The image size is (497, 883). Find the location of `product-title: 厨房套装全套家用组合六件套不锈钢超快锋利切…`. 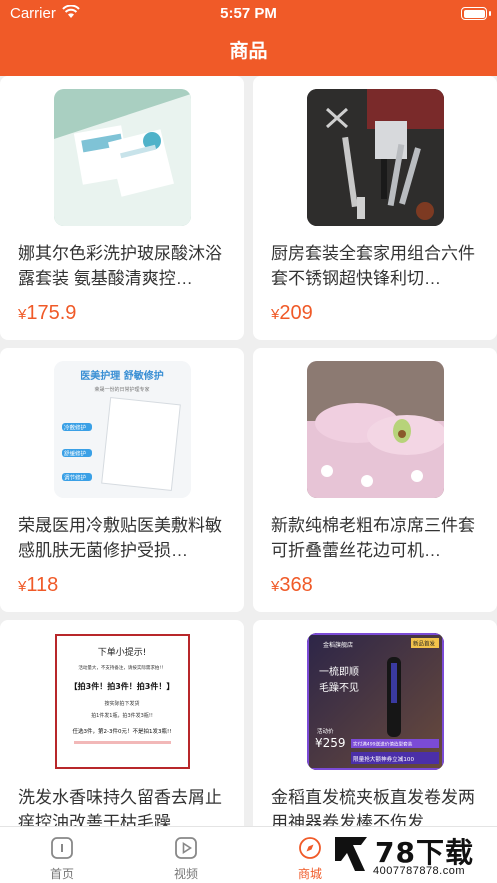

product-title: 厨房套装全套家用组合六件套不锈钢超快锋利切… is located at coordinates (373, 266).